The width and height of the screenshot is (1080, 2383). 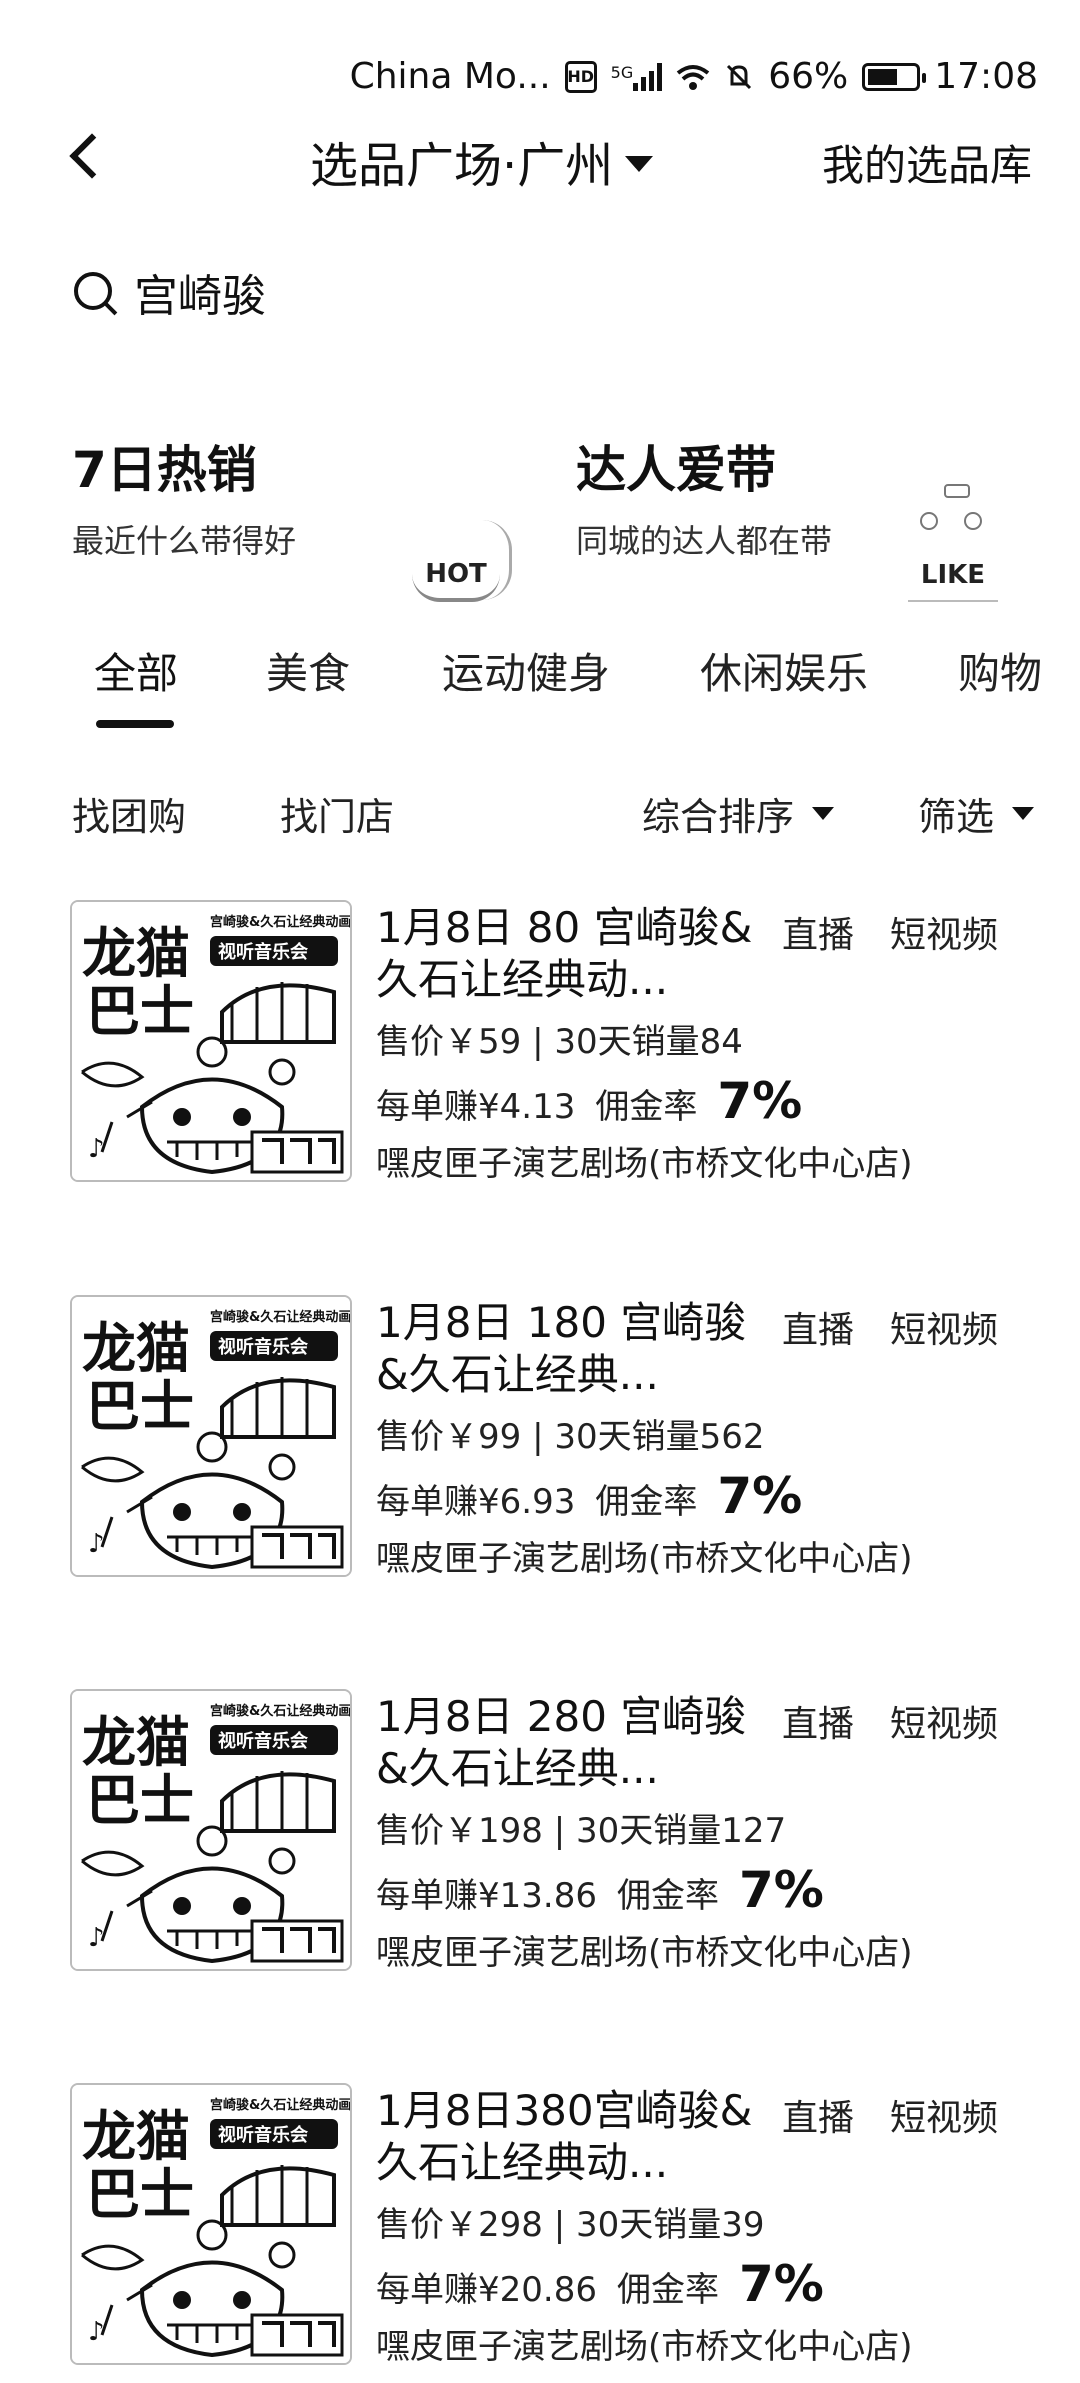 I want to click on filter-bar: 找团购 找门店 综合排序 筛选, so click(x=540, y=816).